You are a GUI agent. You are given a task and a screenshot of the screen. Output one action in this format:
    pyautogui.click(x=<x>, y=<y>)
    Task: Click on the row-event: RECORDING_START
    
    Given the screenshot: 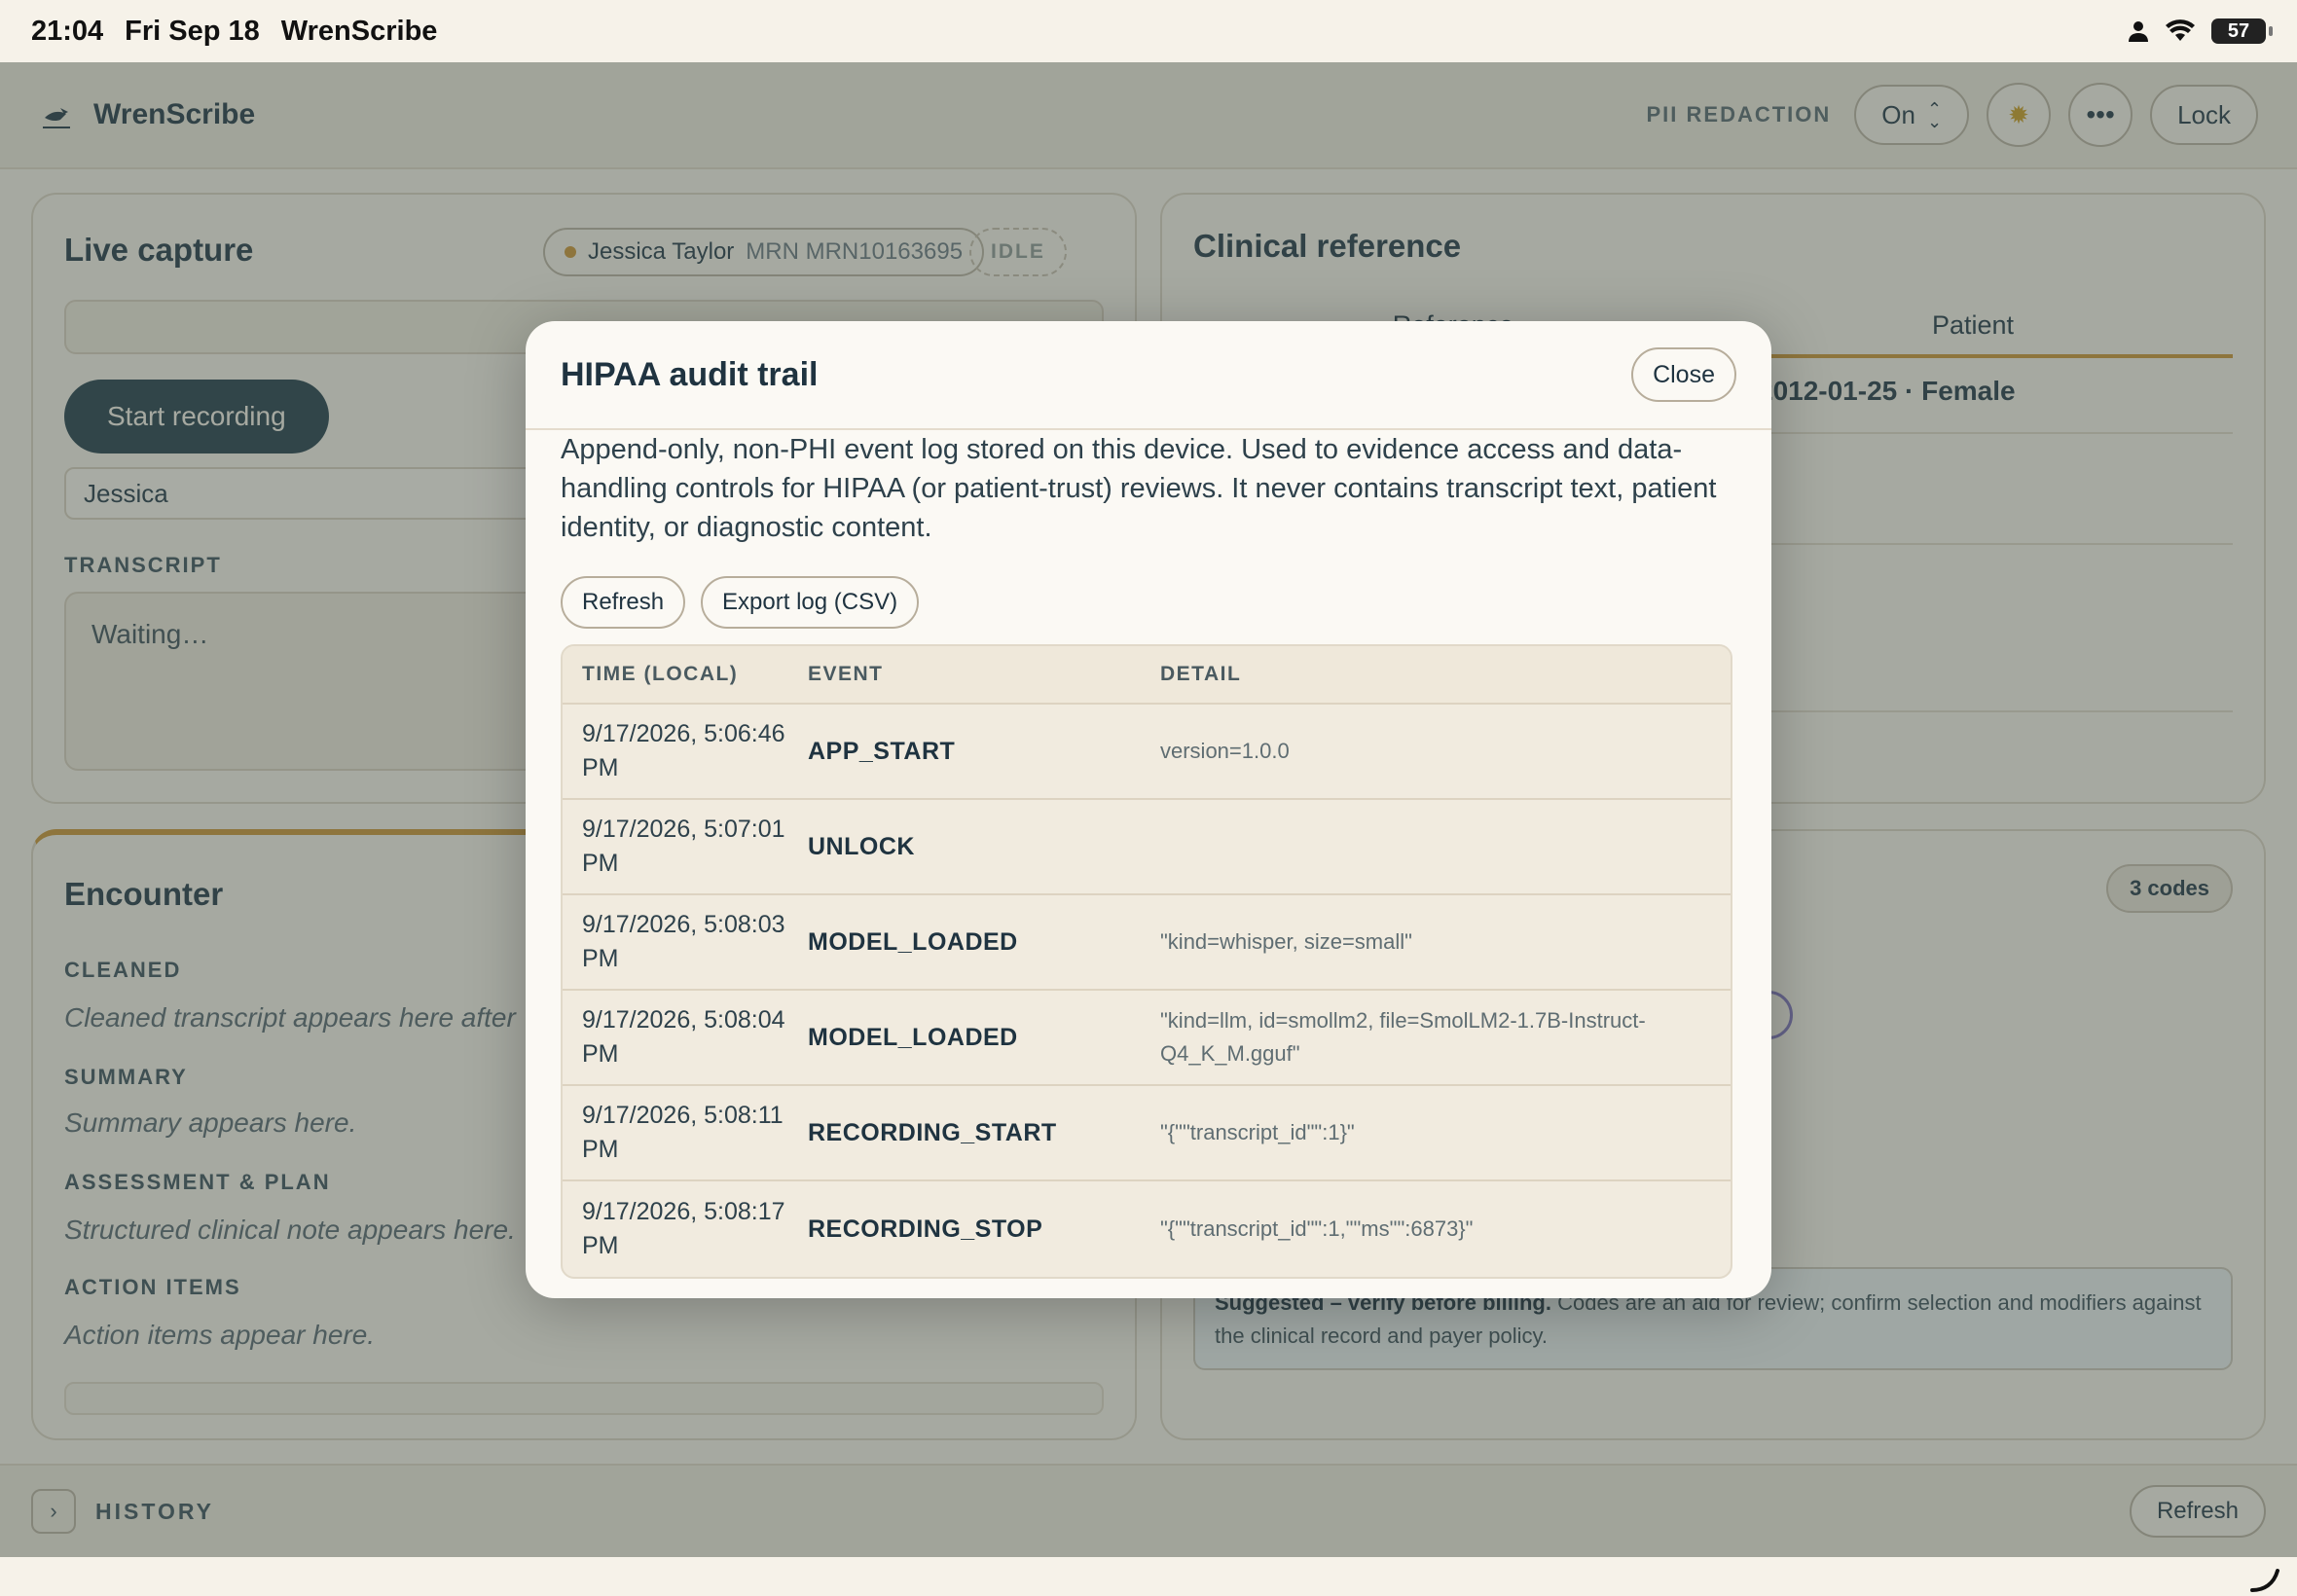 What is the action you would take?
    pyautogui.click(x=932, y=1132)
    